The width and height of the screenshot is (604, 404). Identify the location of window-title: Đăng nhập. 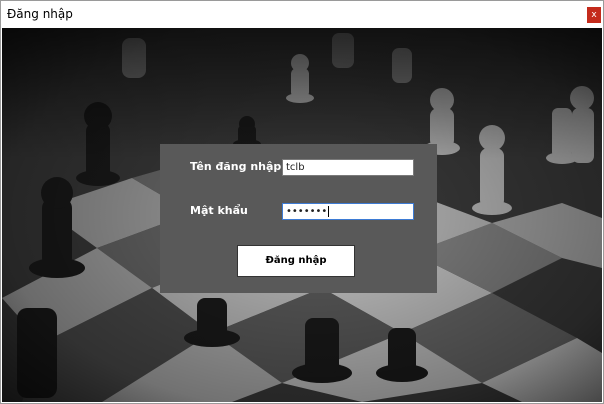
(40, 14).